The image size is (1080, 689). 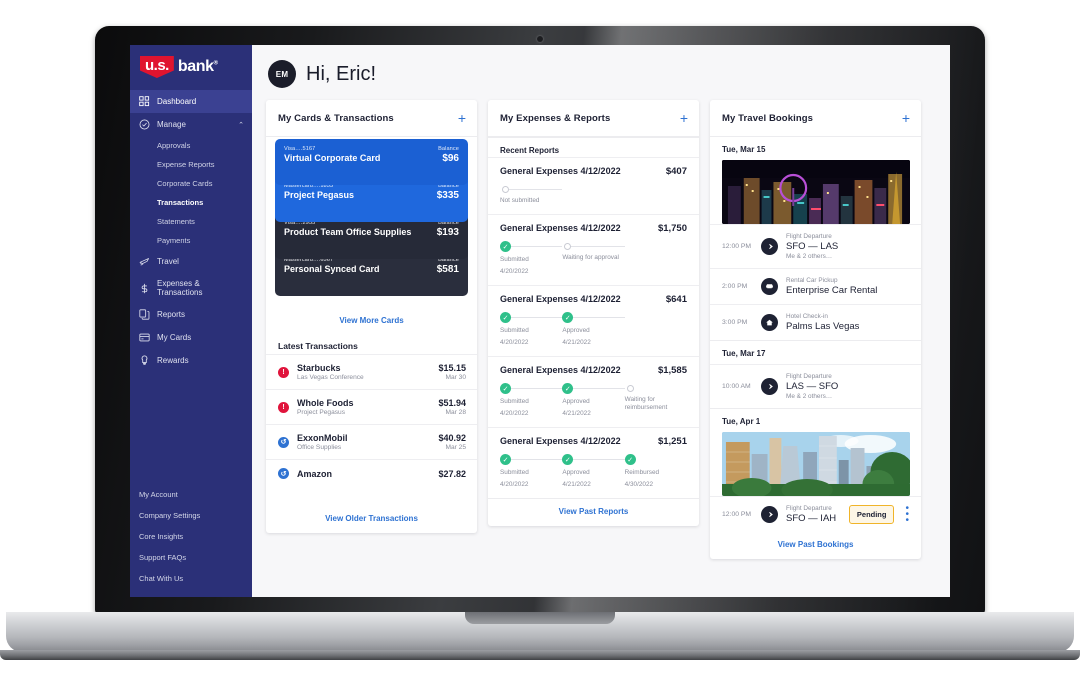 What do you see at coordinates (191, 557) in the screenshot?
I see `sidebar-item-support-faqs: Support FAQs` at bounding box center [191, 557].